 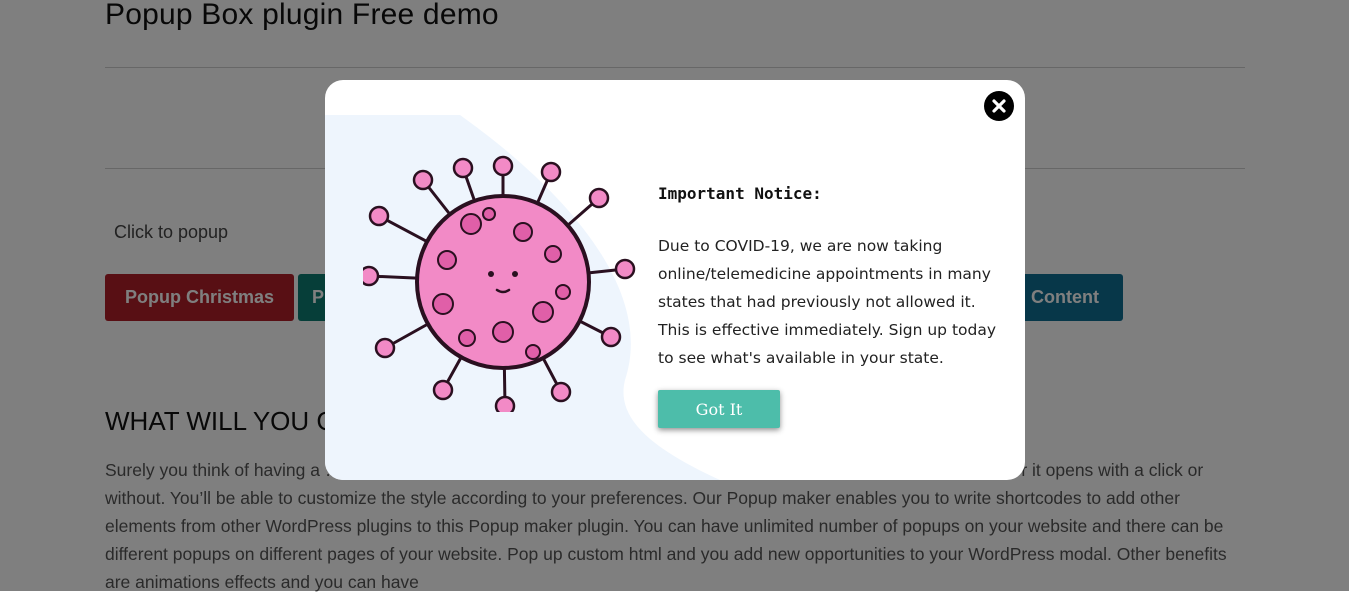 I want to click on close-button, so click(x=999, y=106).